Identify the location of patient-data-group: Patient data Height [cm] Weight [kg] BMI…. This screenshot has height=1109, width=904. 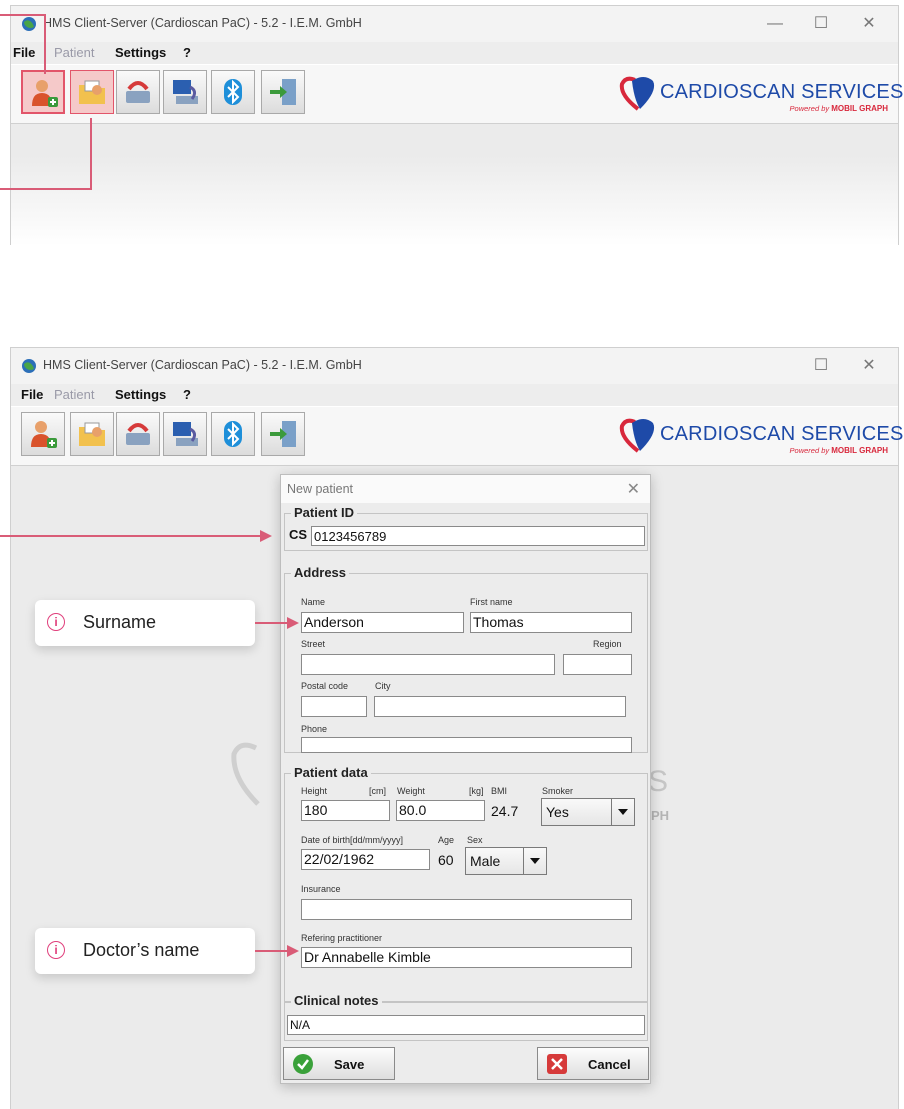
(466, 884).